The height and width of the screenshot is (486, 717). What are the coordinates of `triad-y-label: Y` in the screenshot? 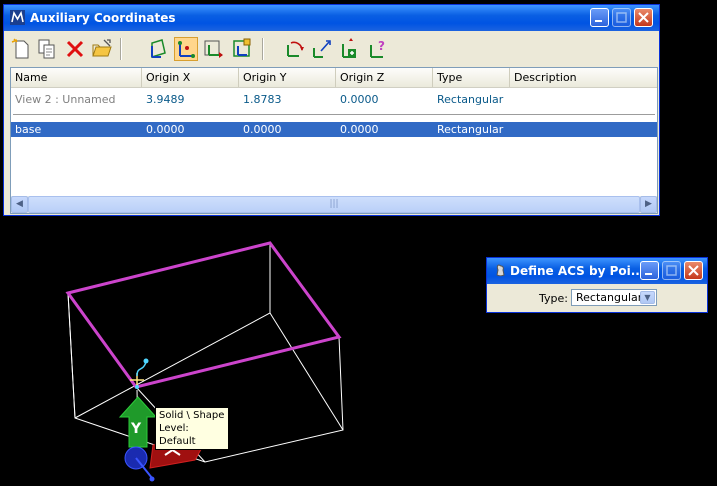 It's located at (136, 429).